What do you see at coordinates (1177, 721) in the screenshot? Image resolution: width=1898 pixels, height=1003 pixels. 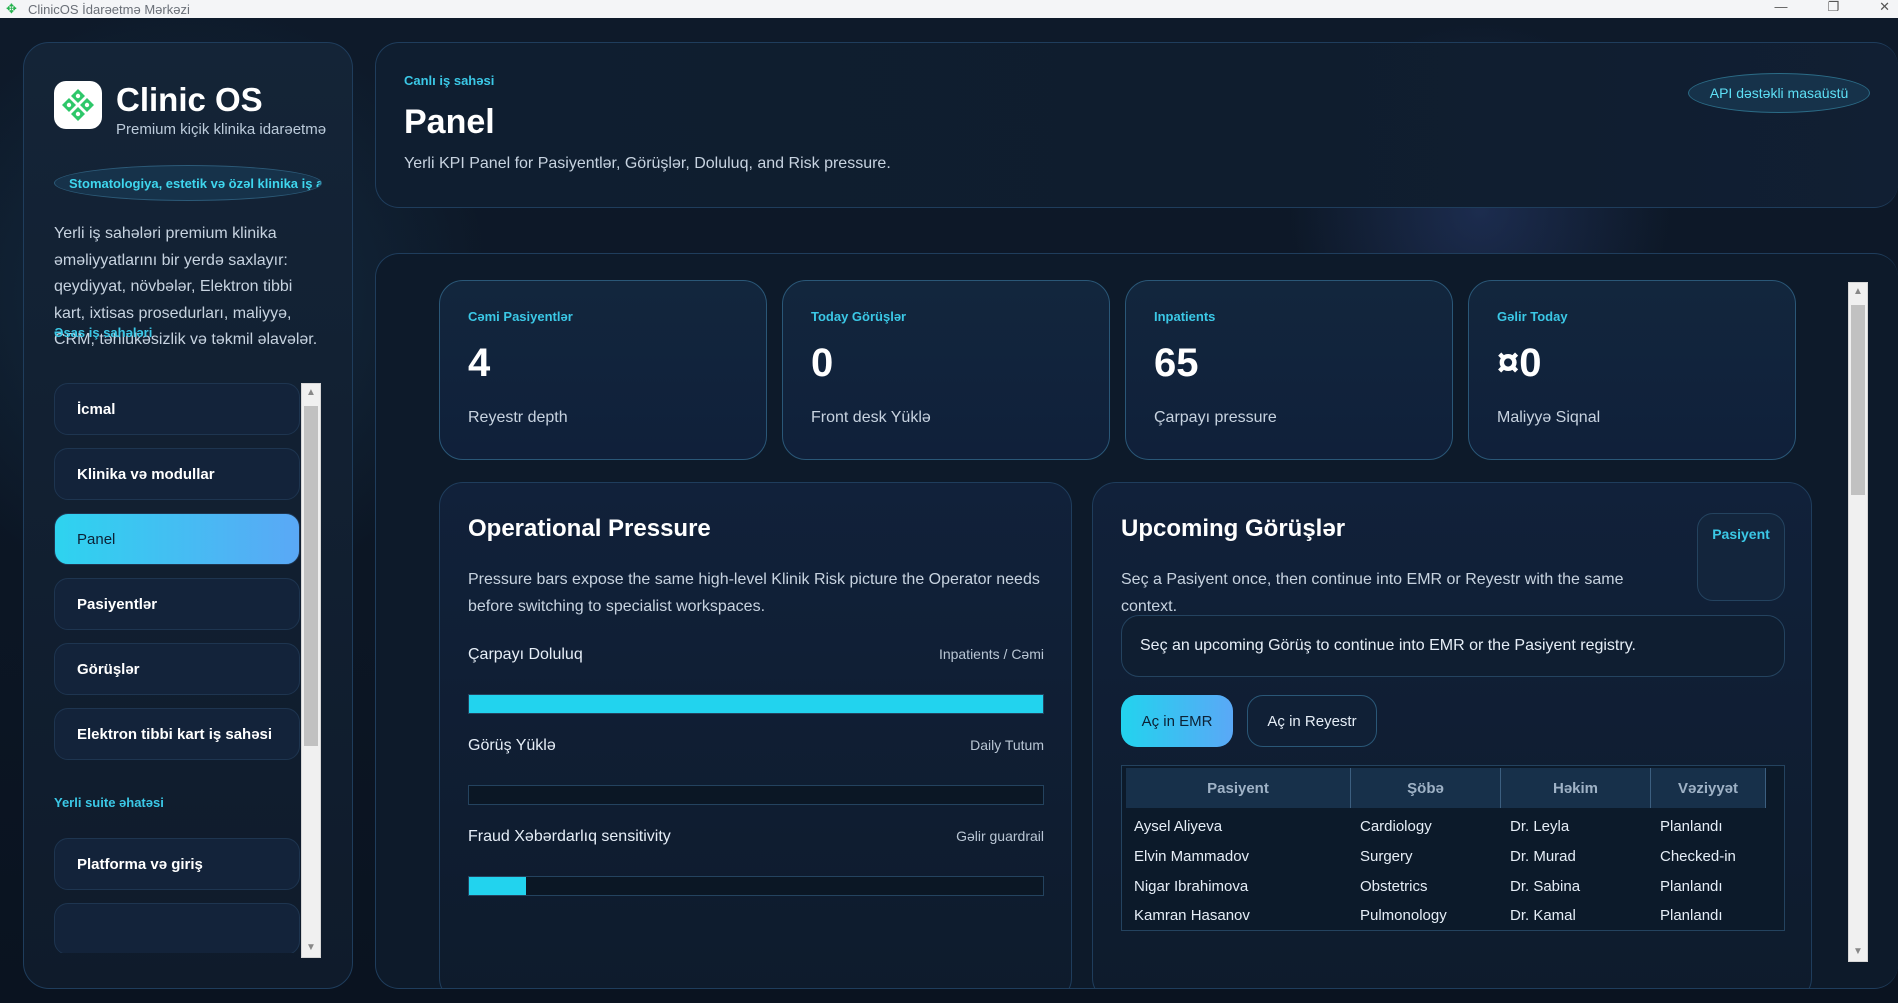 I see `open-in-emr-button: Aç in EMR` at bounding box center [1177, 721].